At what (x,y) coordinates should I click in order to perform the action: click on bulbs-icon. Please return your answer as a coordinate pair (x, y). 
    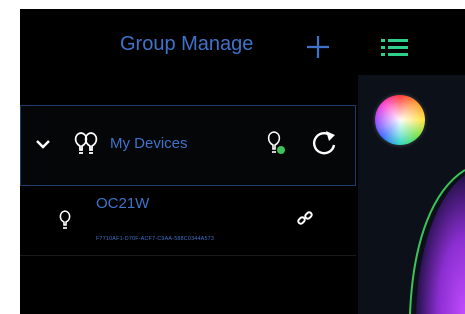
    Looking at the image, I should click on (86, 143).